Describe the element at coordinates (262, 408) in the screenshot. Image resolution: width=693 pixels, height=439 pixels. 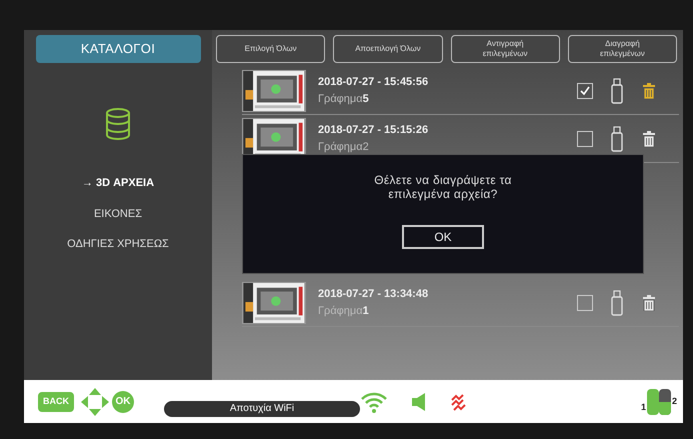
I see `wifi-status: Αποτυχία WiFi` at that location.